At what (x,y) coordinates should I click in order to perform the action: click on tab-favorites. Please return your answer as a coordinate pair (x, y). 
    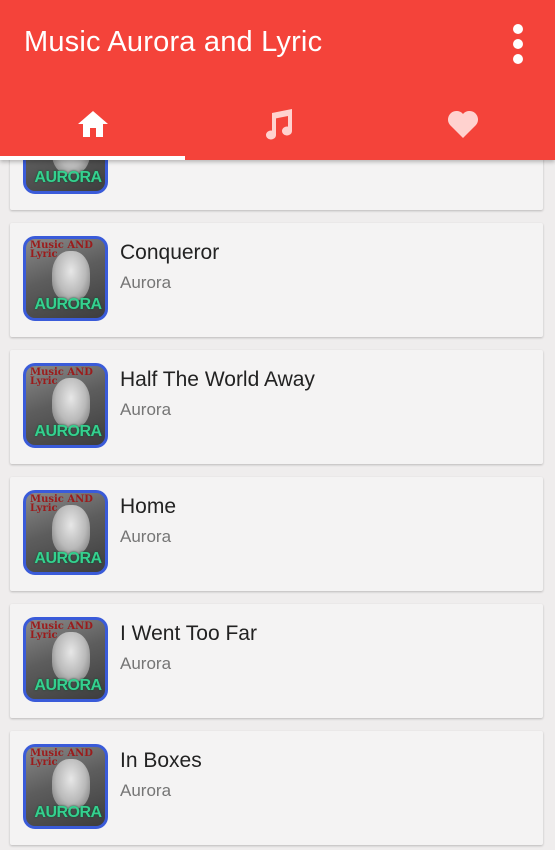
    Looking at the image, I should click on (462, 124).